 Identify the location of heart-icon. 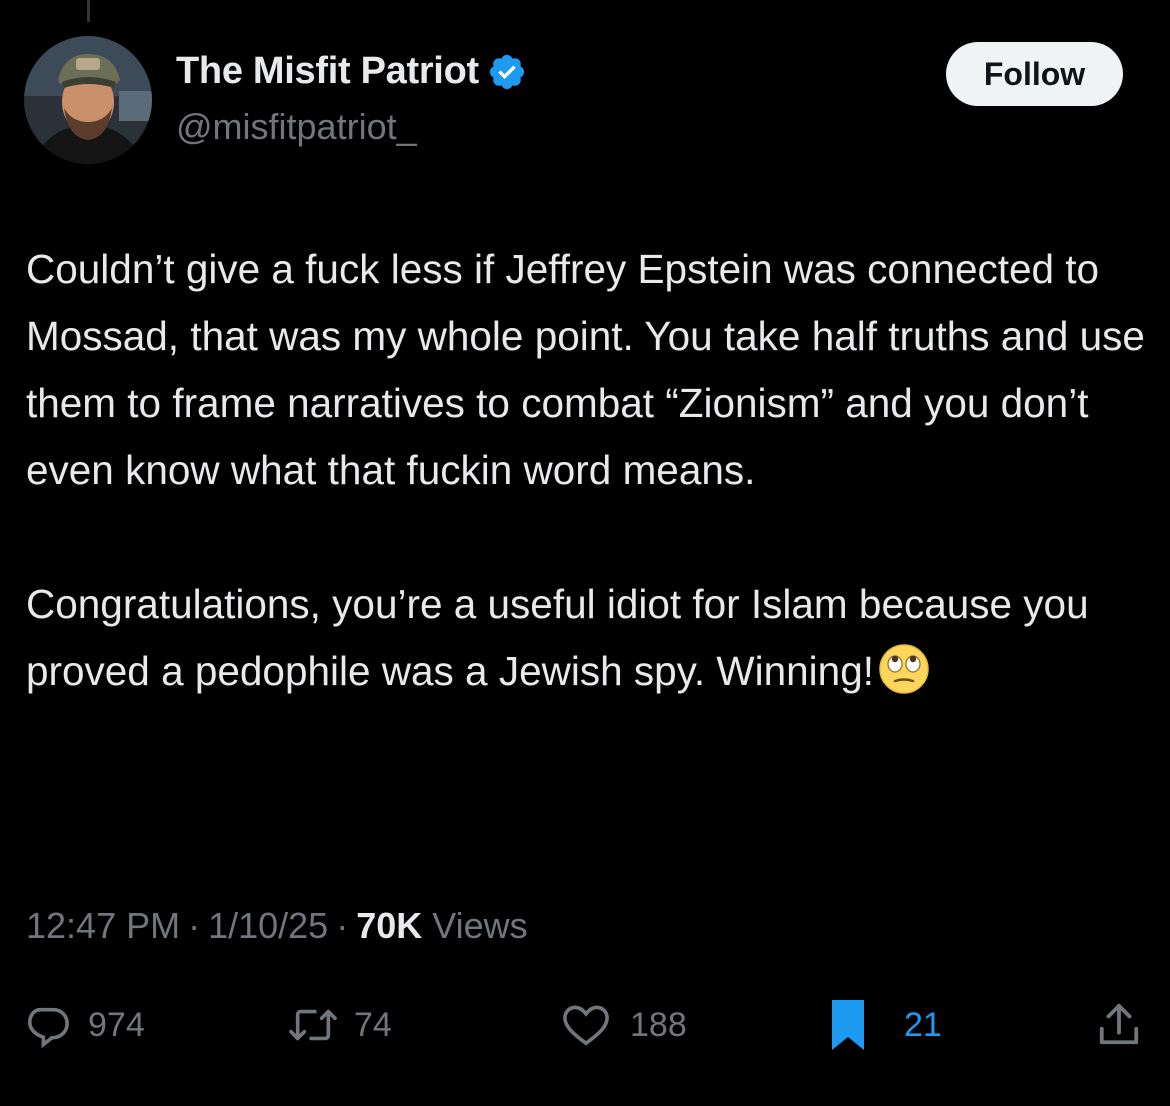
(586, 1025).